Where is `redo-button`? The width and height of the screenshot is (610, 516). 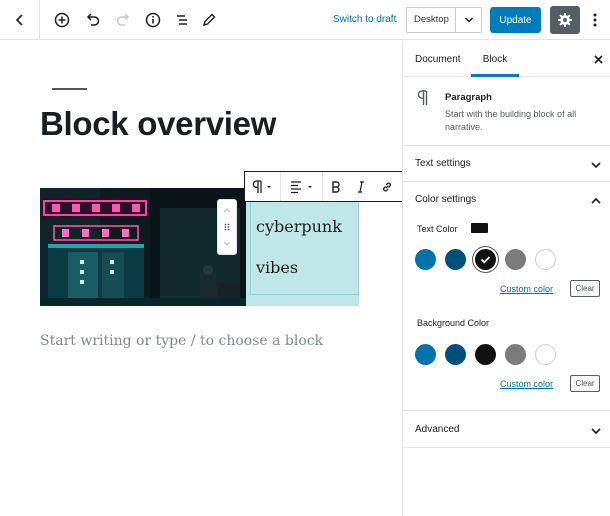
redo-button is located at coordinates (123, 20).